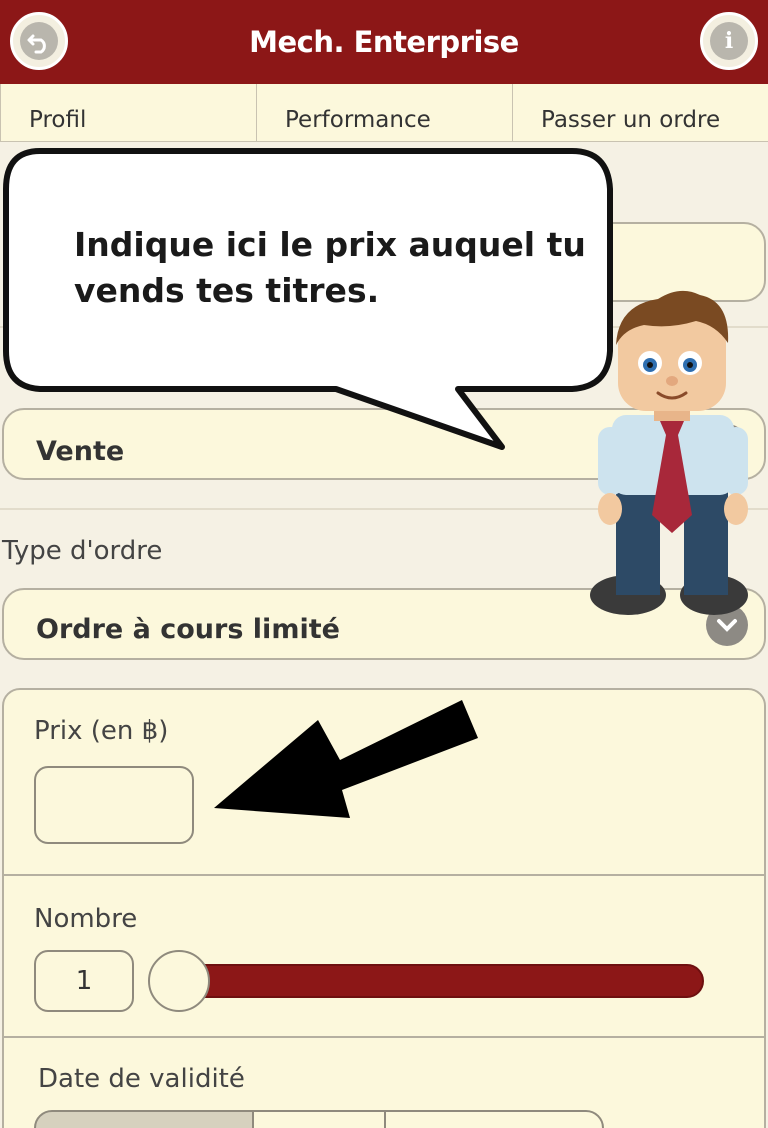  I want to click on info-icon: i, so click(729, 41).